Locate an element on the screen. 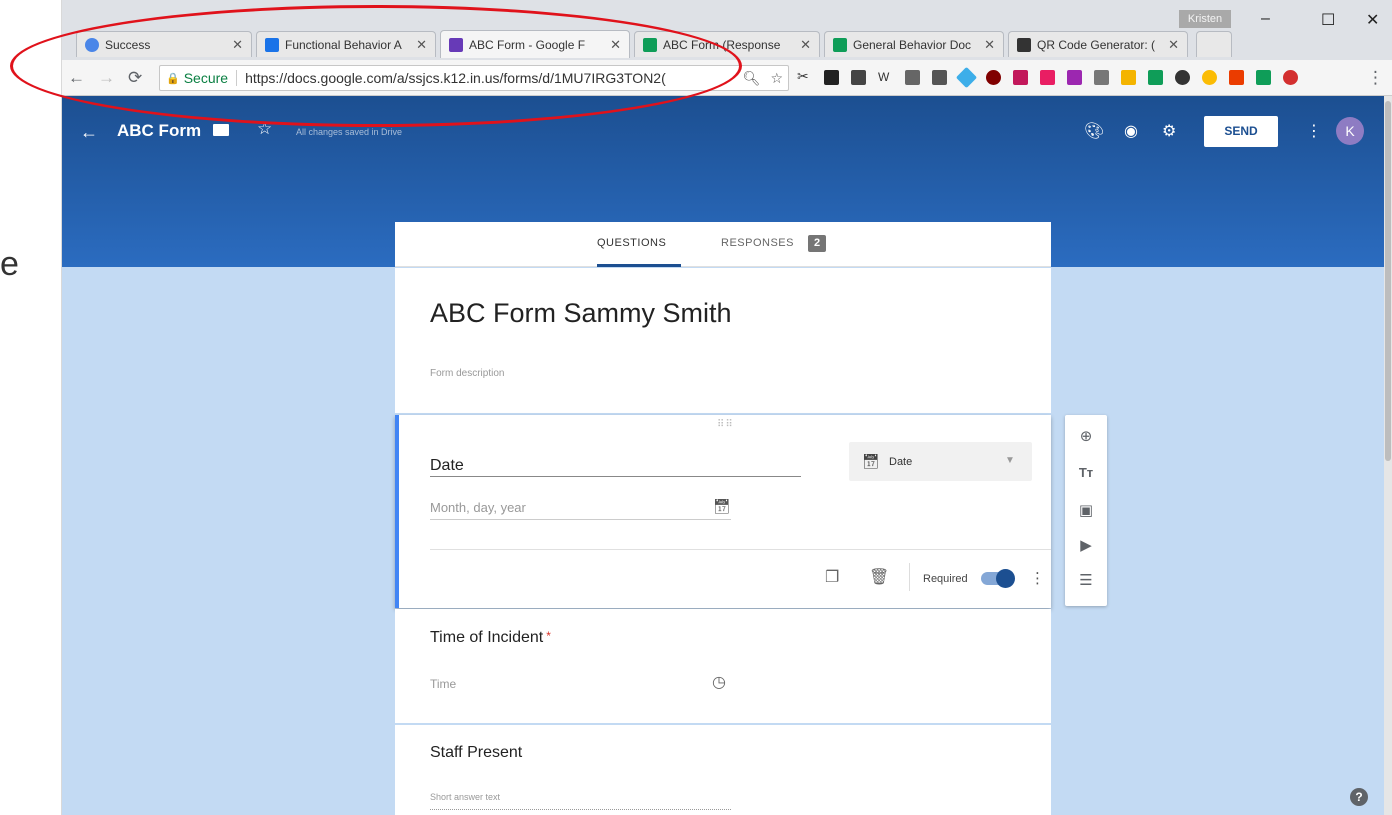  forward-icon: → is located at coordinates (106, 78).